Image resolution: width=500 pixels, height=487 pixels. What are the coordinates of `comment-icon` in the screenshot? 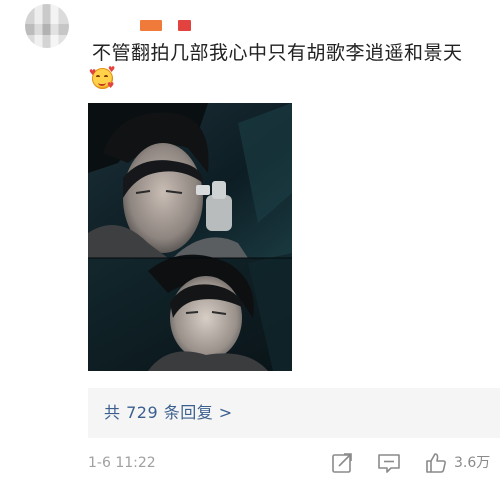 It's located at (389, 463).